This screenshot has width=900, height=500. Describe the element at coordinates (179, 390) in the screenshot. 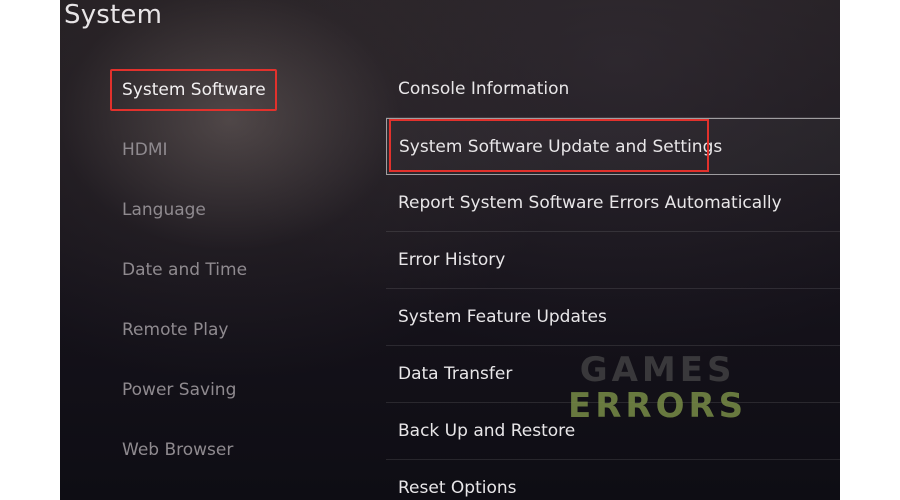

I see `left-menu-item-label: Power Saving` at that location.